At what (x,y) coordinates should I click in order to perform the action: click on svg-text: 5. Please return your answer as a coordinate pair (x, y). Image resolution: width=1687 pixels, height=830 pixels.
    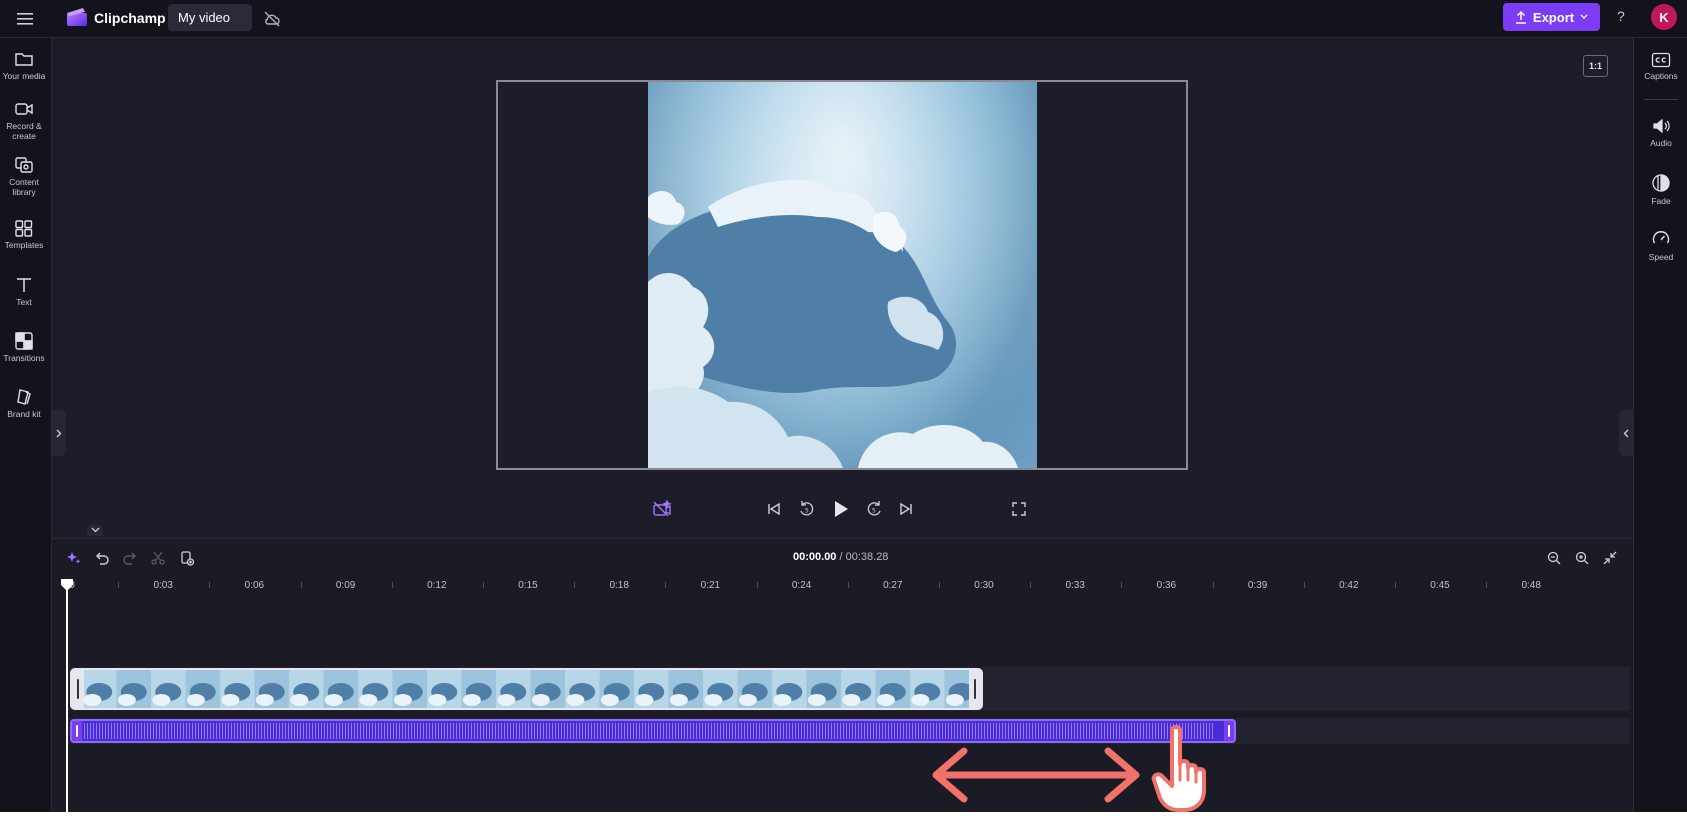
    Looking at the image, I should click on (807, 511).